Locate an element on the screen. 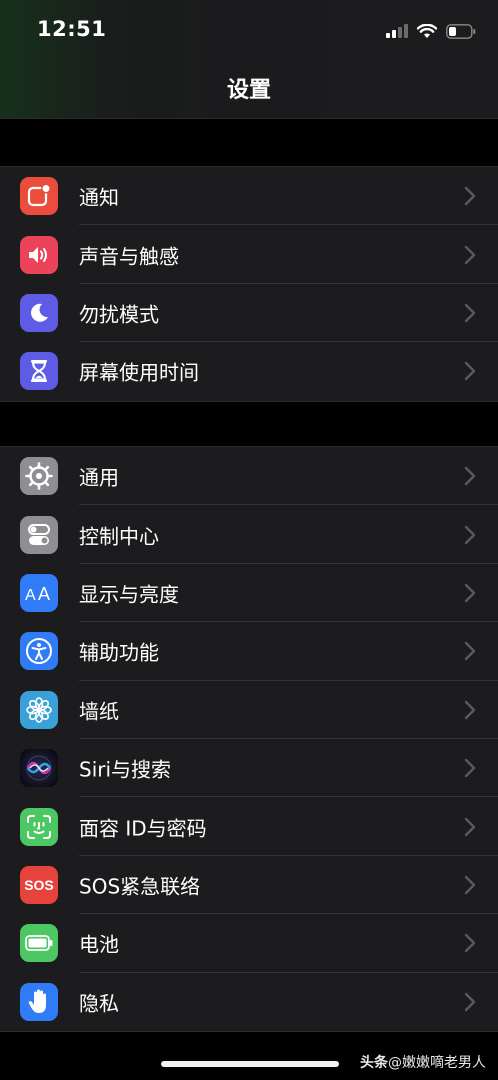 This screenshot has width=498, height=1080. watermark-brand: 头条 is located at coordinates (374, 1063).